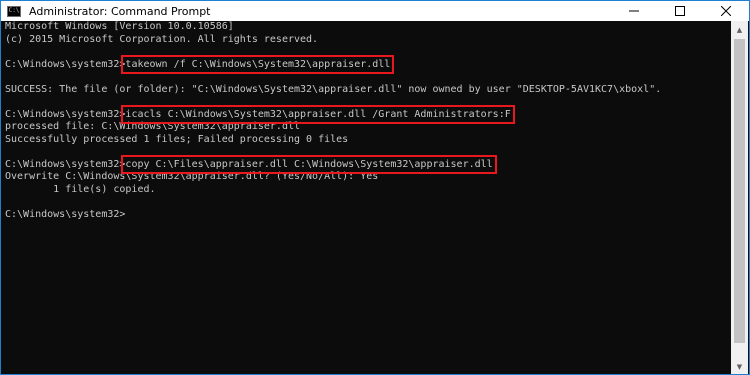  What do you see at coordinates (333, 27) in the screenshot?
I see `console-line: Microsoft Windows [Version 10.0.10586]` at bounding box center [333, 27].